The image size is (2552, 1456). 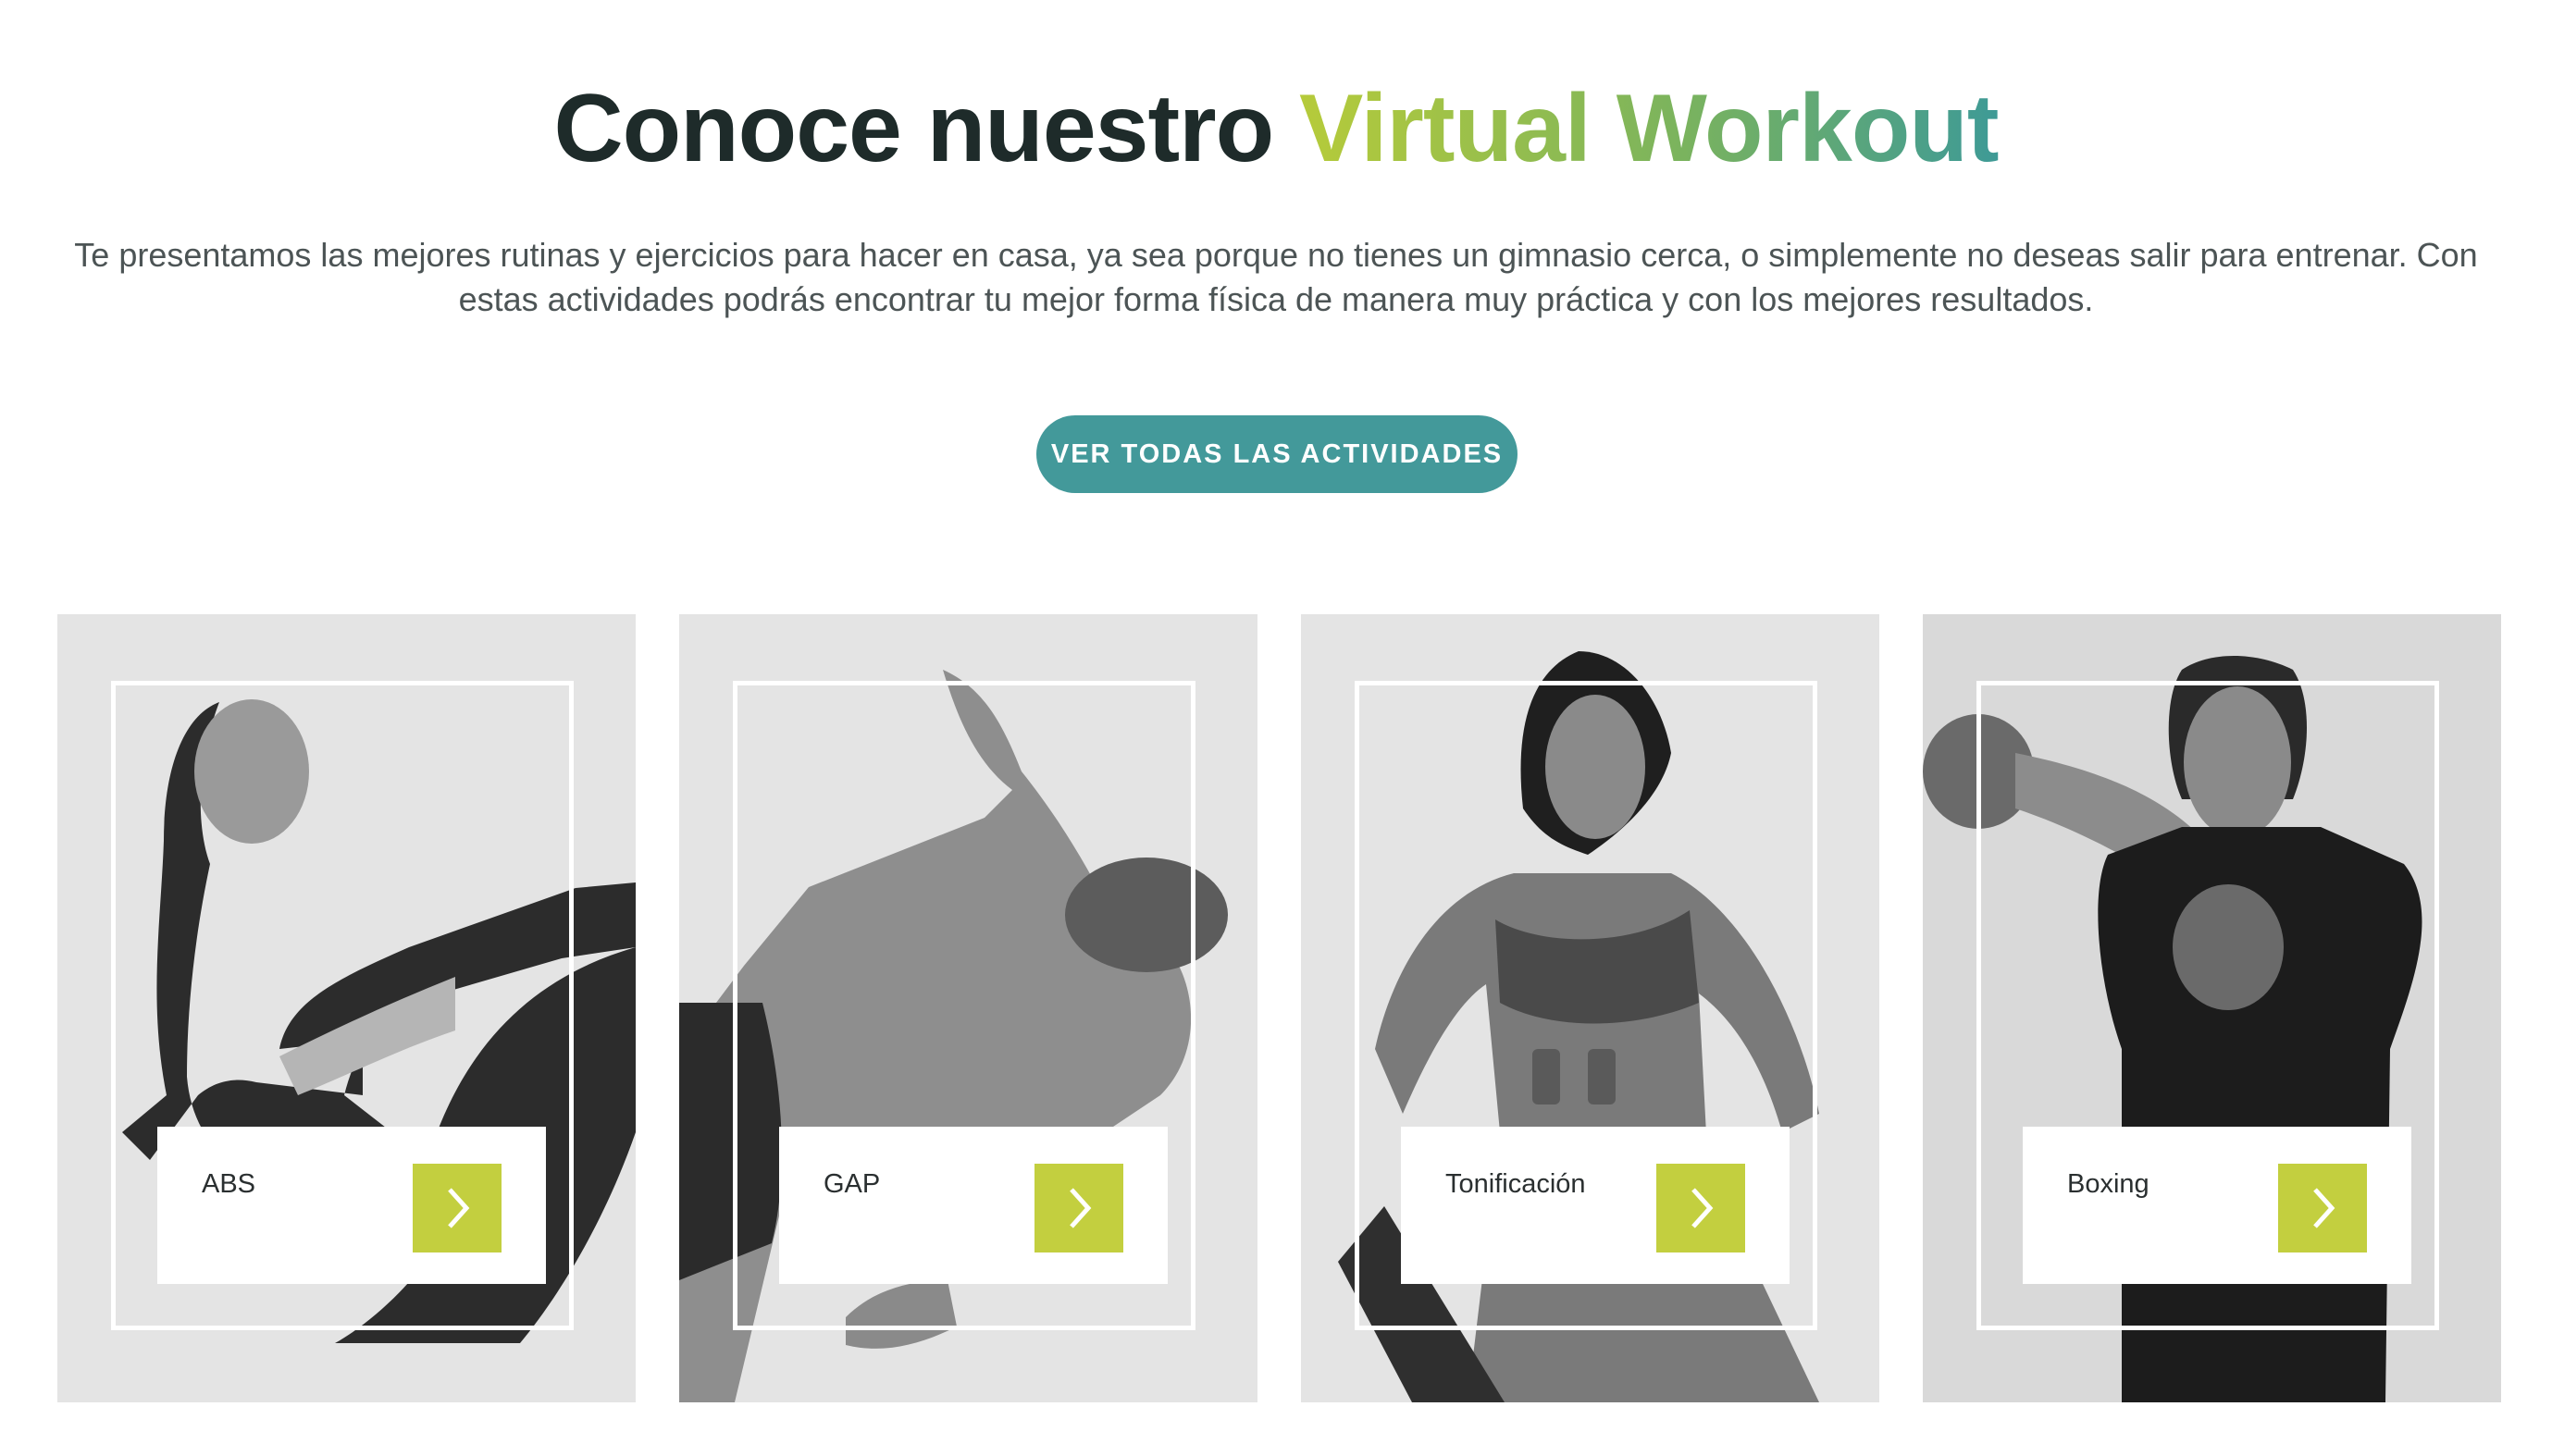 What do you see at coordinates (2212, 1008) in the screenshot?
I see `activity-card-boxing: Boxing` at bounding box center [2212, 1008].